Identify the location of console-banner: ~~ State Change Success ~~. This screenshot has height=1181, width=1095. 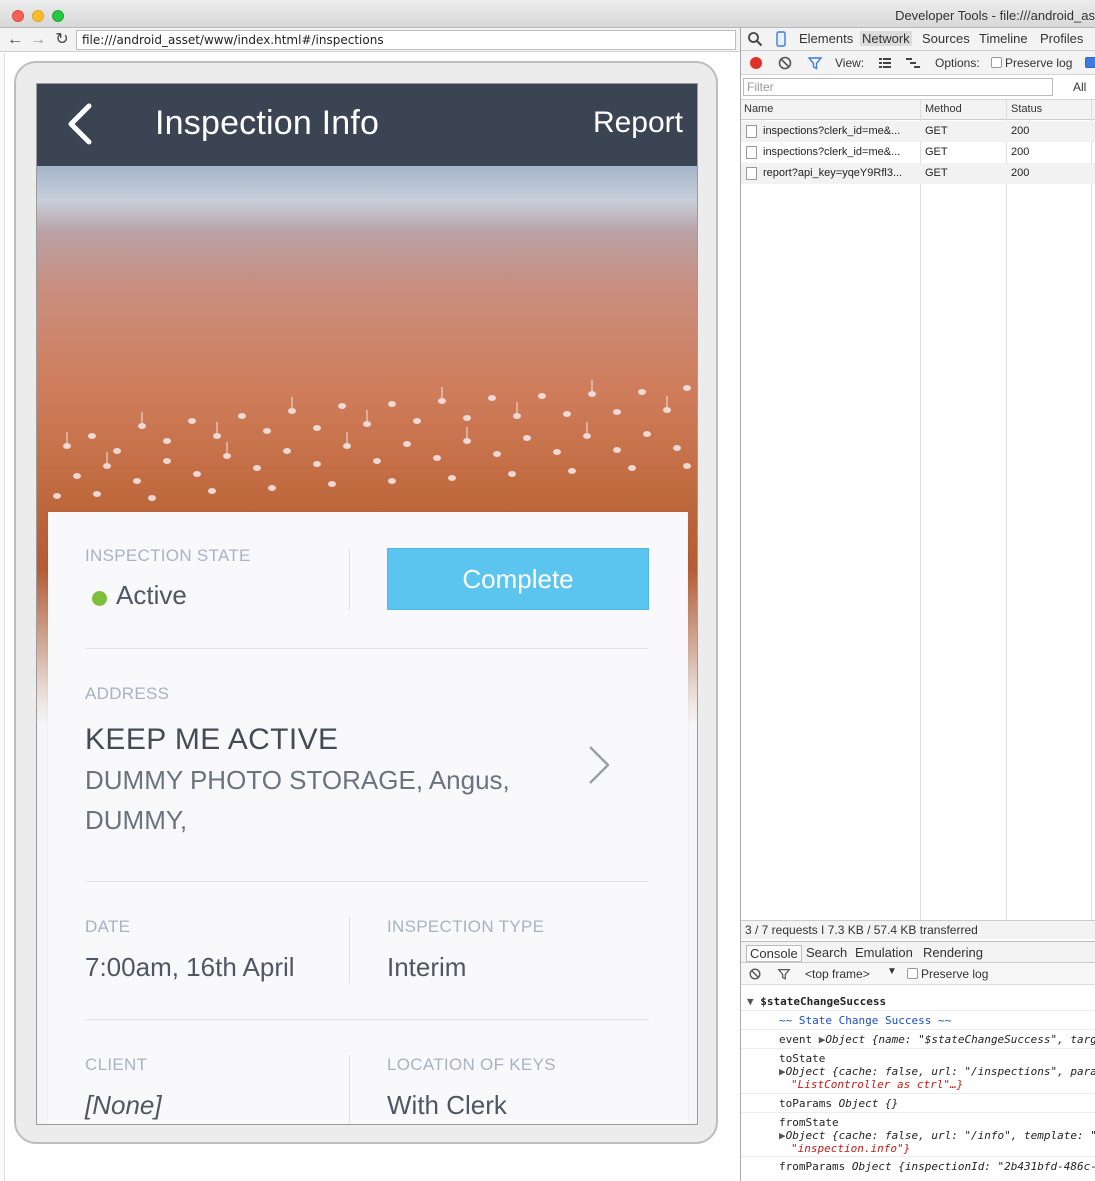
(865, 1020).